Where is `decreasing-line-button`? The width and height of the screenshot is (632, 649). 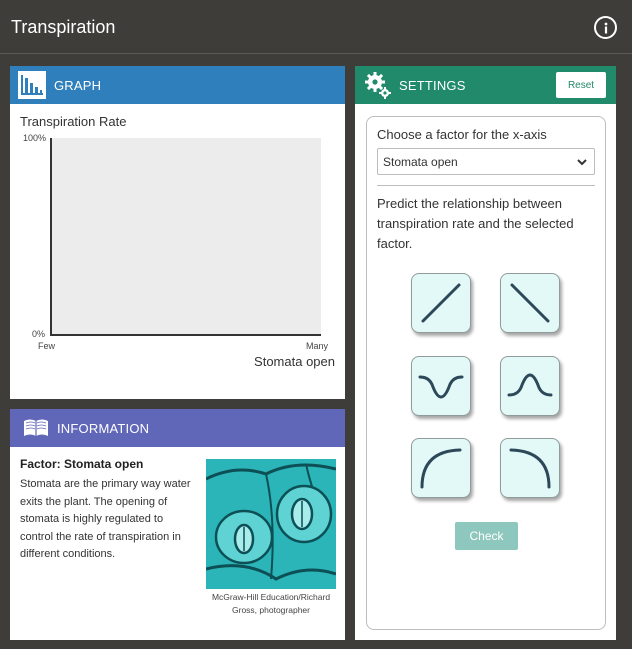 decreasing-line-button is located at coordinates (530, 303).